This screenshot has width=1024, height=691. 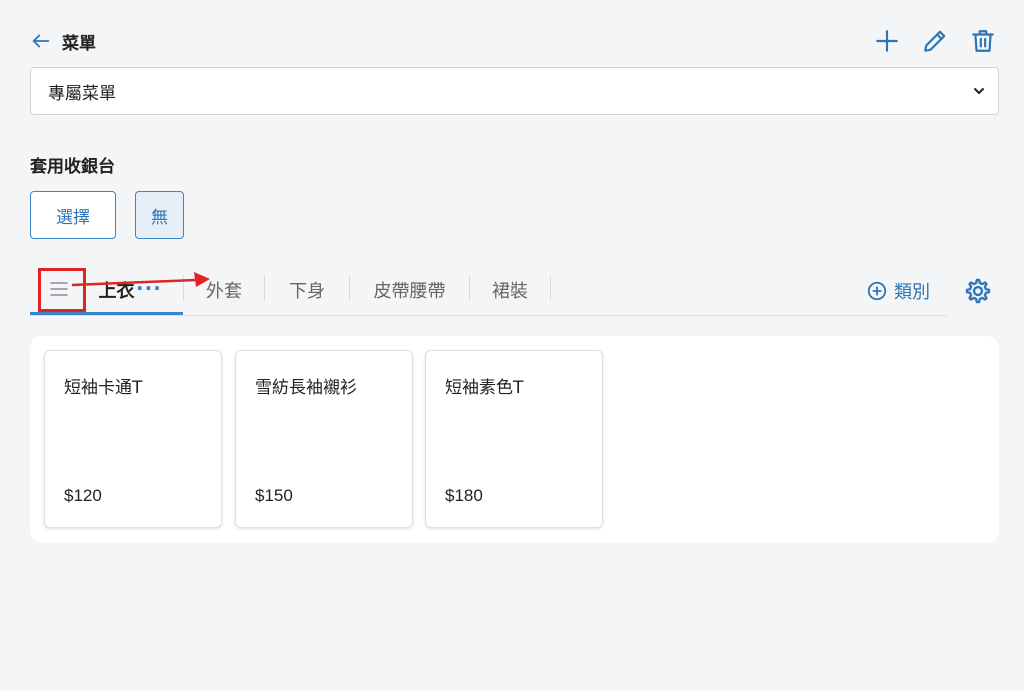 What do you see at coordinates (484, 388) in the screenshot?
I see `product-name: 短袖素色T` at bounding box center [484, 388].